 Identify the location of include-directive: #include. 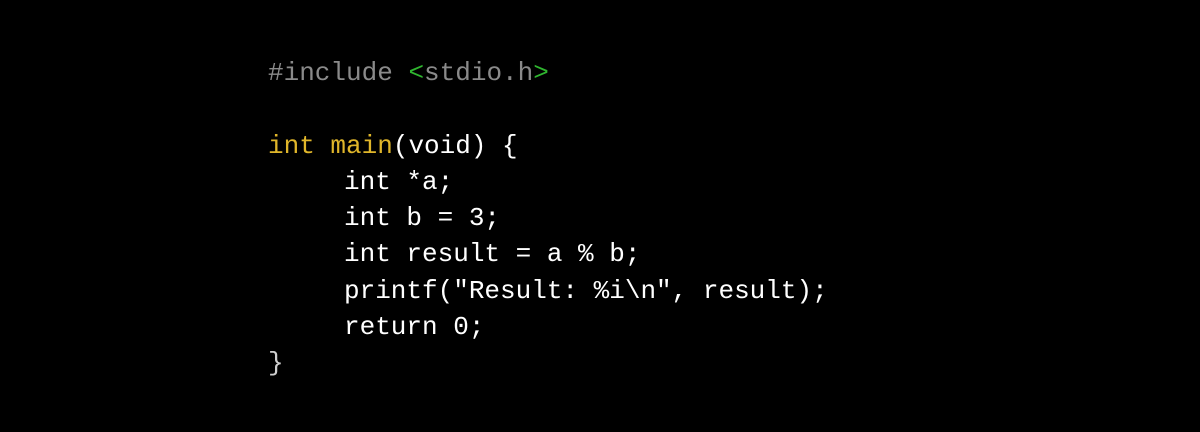
(338, 73).